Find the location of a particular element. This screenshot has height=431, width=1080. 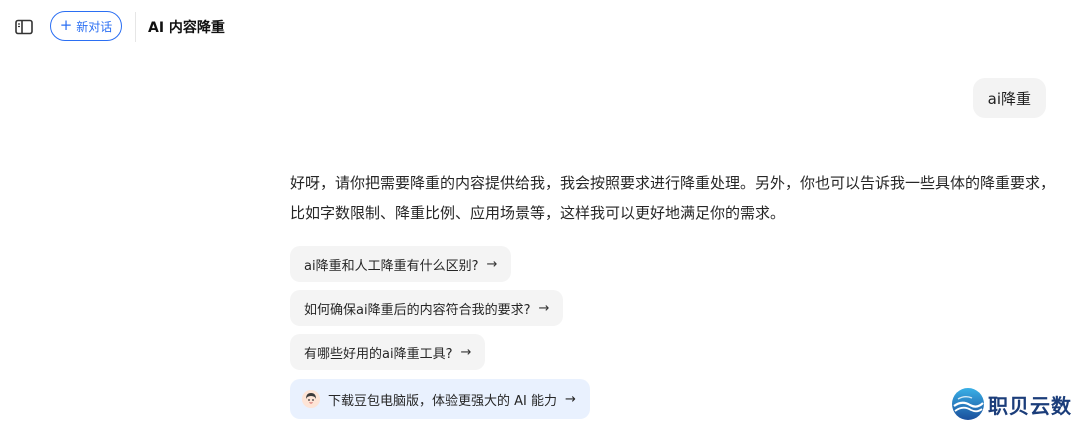

suggestion-label: ai降重和人工降重有什么区别? is located at coordinates (391, 266).